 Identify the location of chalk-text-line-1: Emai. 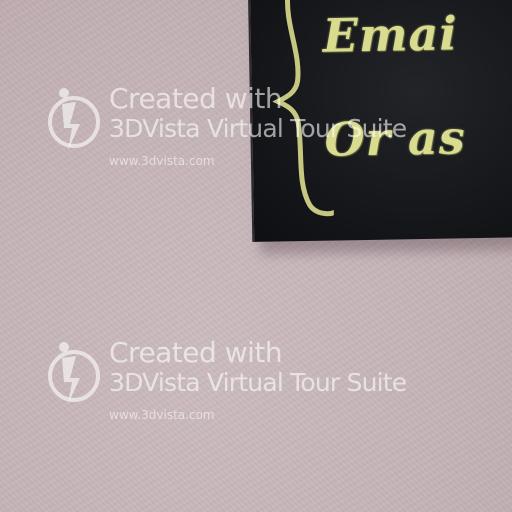
(390, 34).